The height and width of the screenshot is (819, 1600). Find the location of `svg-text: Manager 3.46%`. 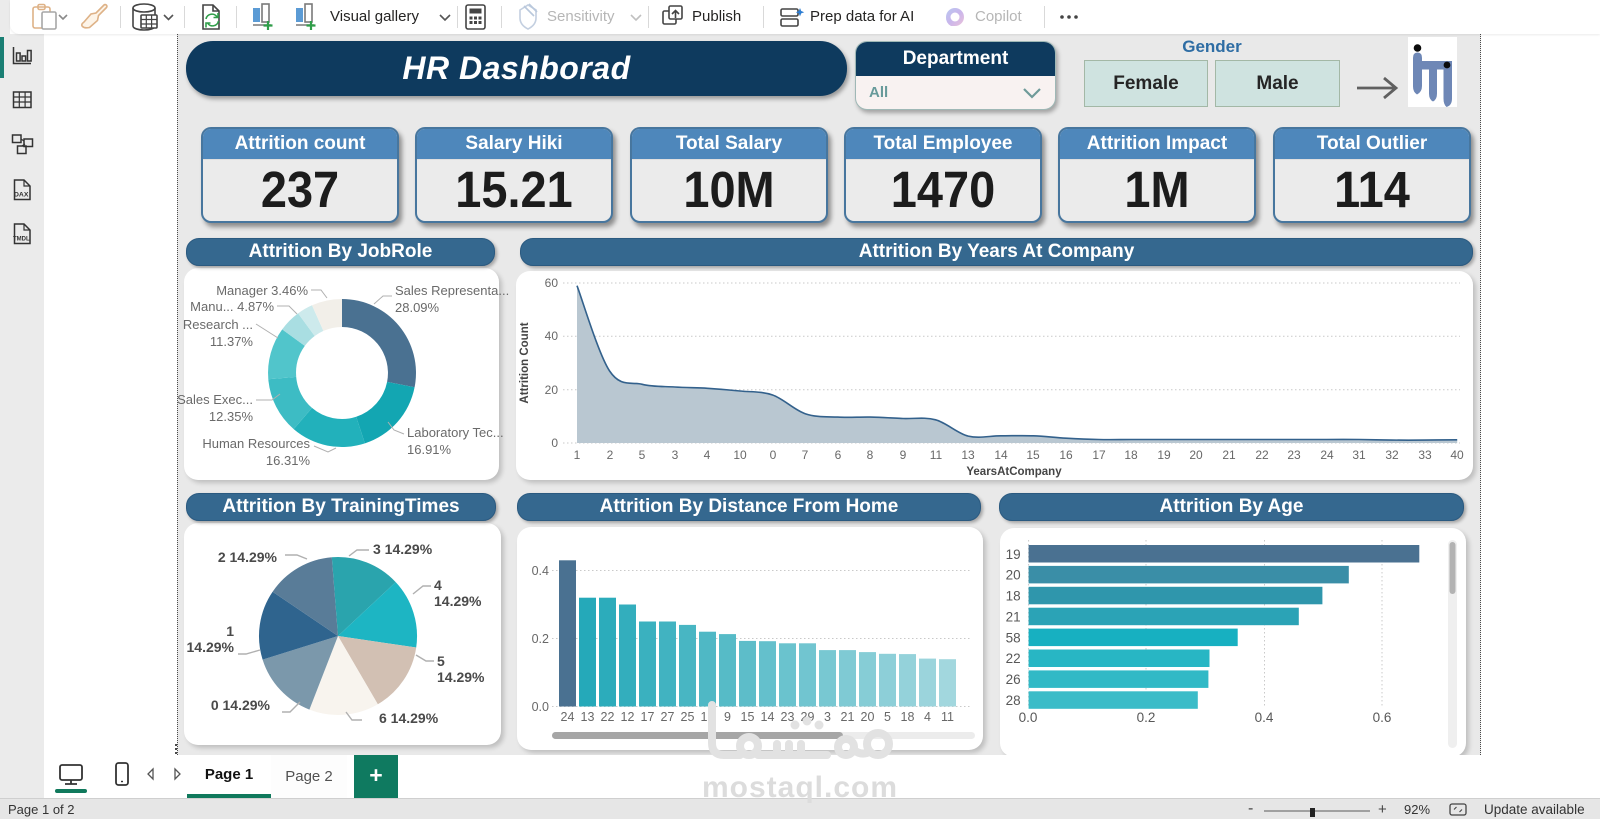

svg-text: Manager 3.46% is located at coordinates (262, 290).